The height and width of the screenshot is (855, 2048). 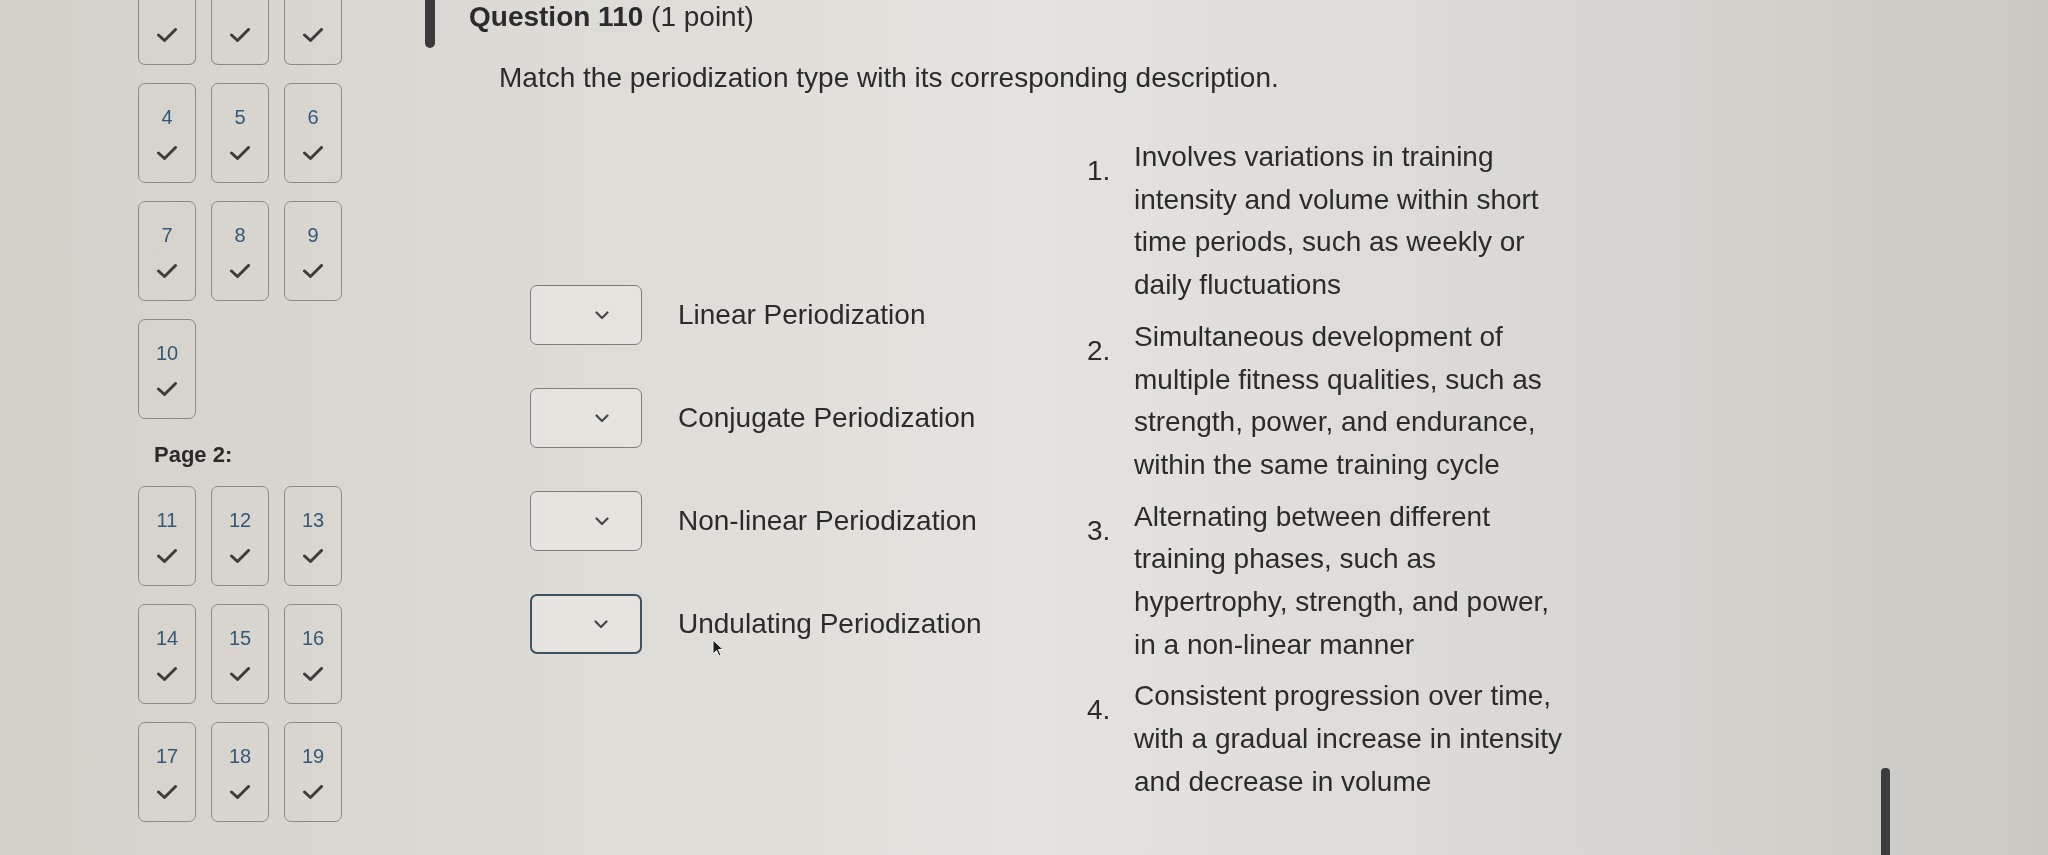 I want to click on question-nav-button: 12, so click(x=240, y=536).